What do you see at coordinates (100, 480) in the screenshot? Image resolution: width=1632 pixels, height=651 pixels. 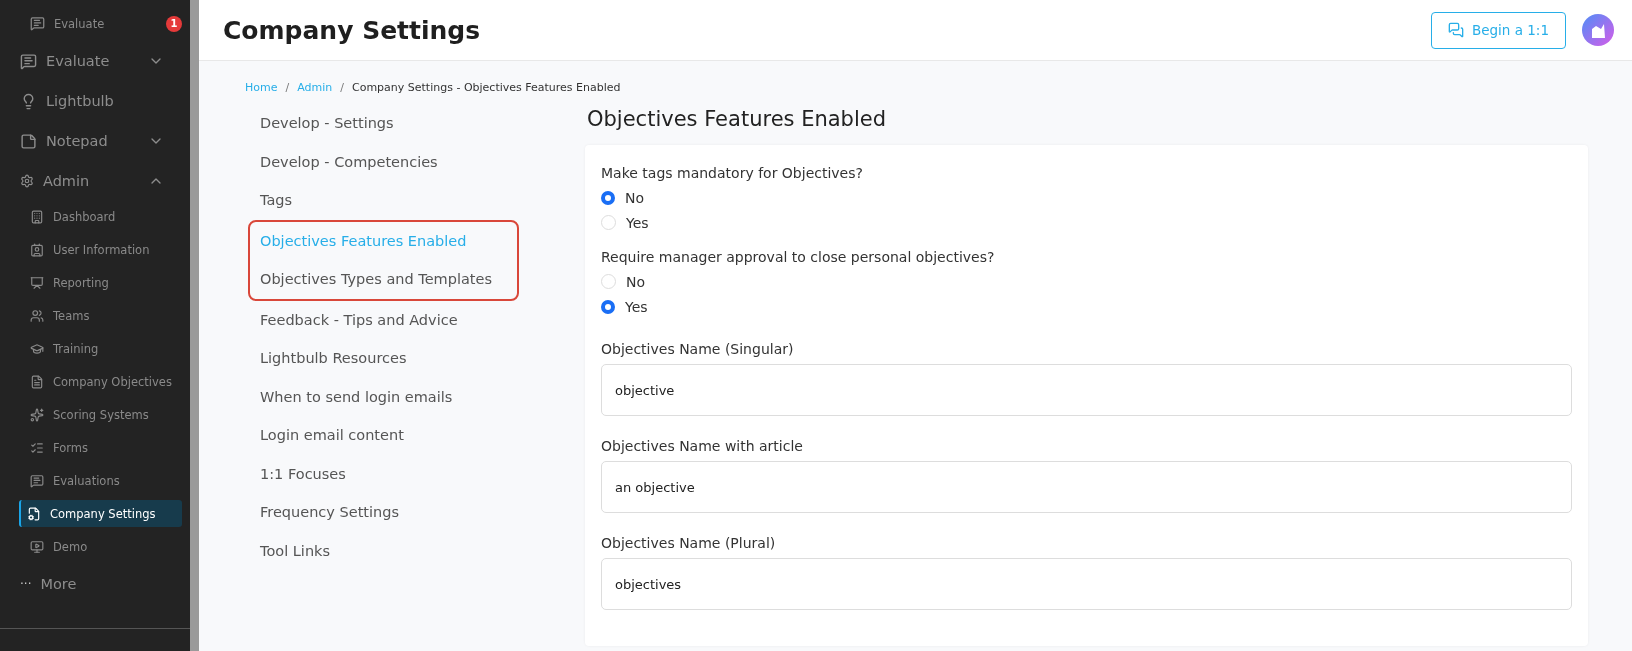 I see `sidebar-subitem: Evaluations` at bounding box center [100, 480].